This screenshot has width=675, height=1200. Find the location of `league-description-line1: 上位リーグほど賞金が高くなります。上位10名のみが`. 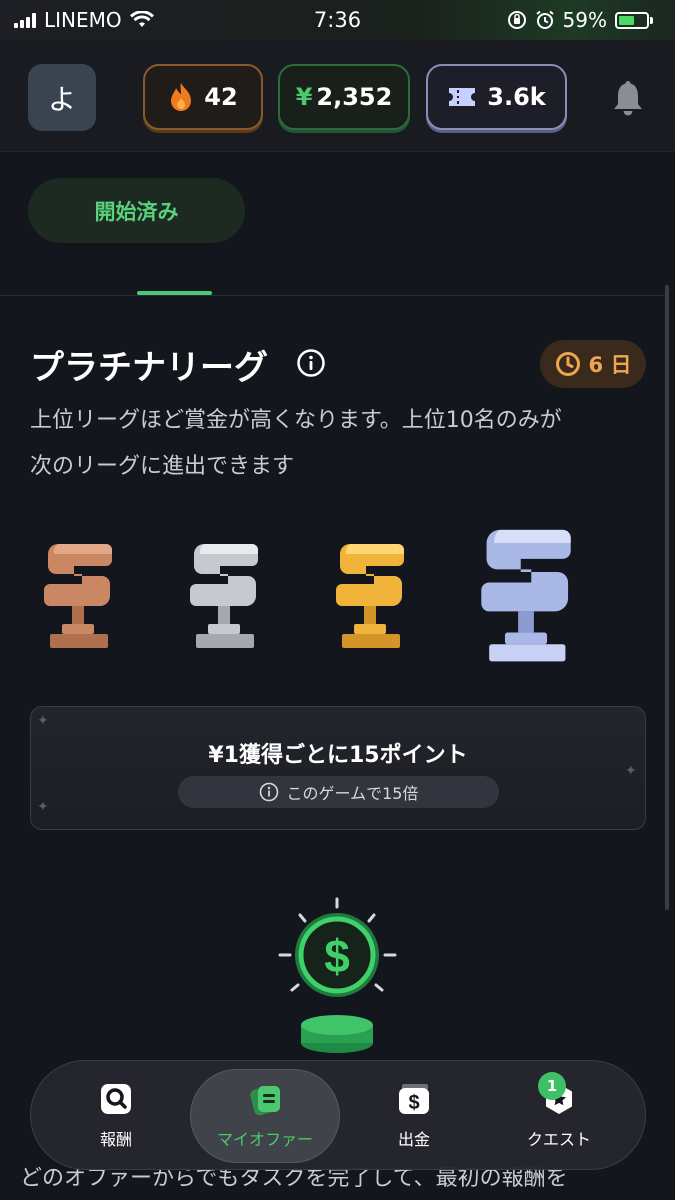

league-description-line1: 上位リーグほど賞金が高くなります。上位10名のみが is located at coordinates (296, 420).